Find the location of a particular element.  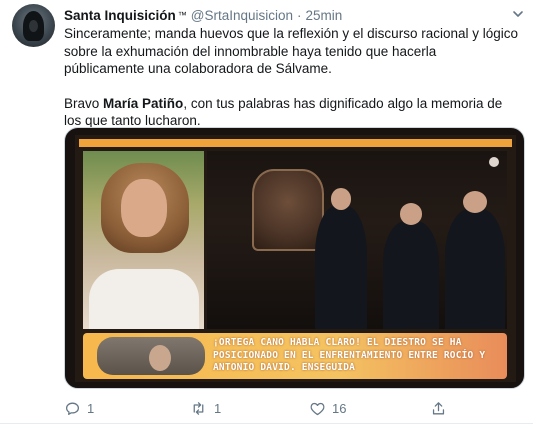

chevron-down-icon is located at coordinates (518, 14).